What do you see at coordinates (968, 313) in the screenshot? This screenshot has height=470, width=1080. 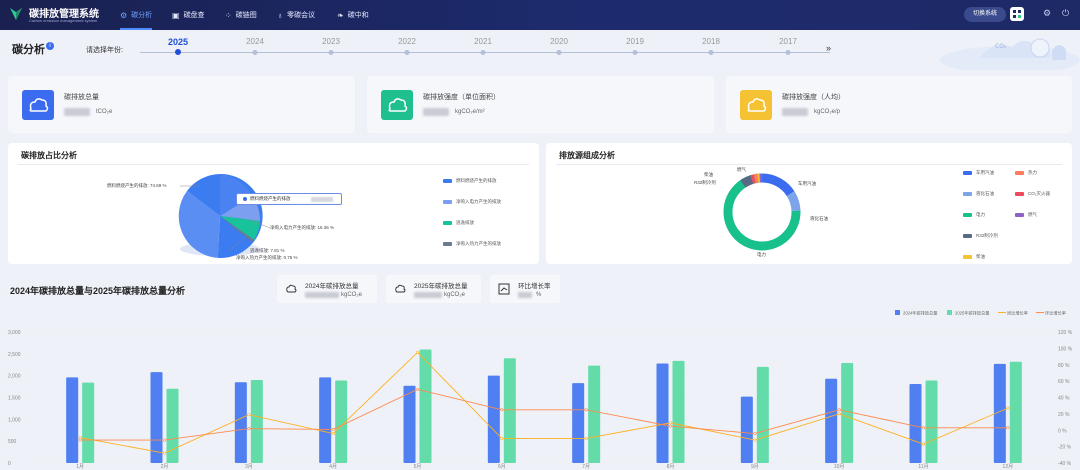 I see `chart-legend-item: 2025年碳排放总量` at bounding box center [968, 313].